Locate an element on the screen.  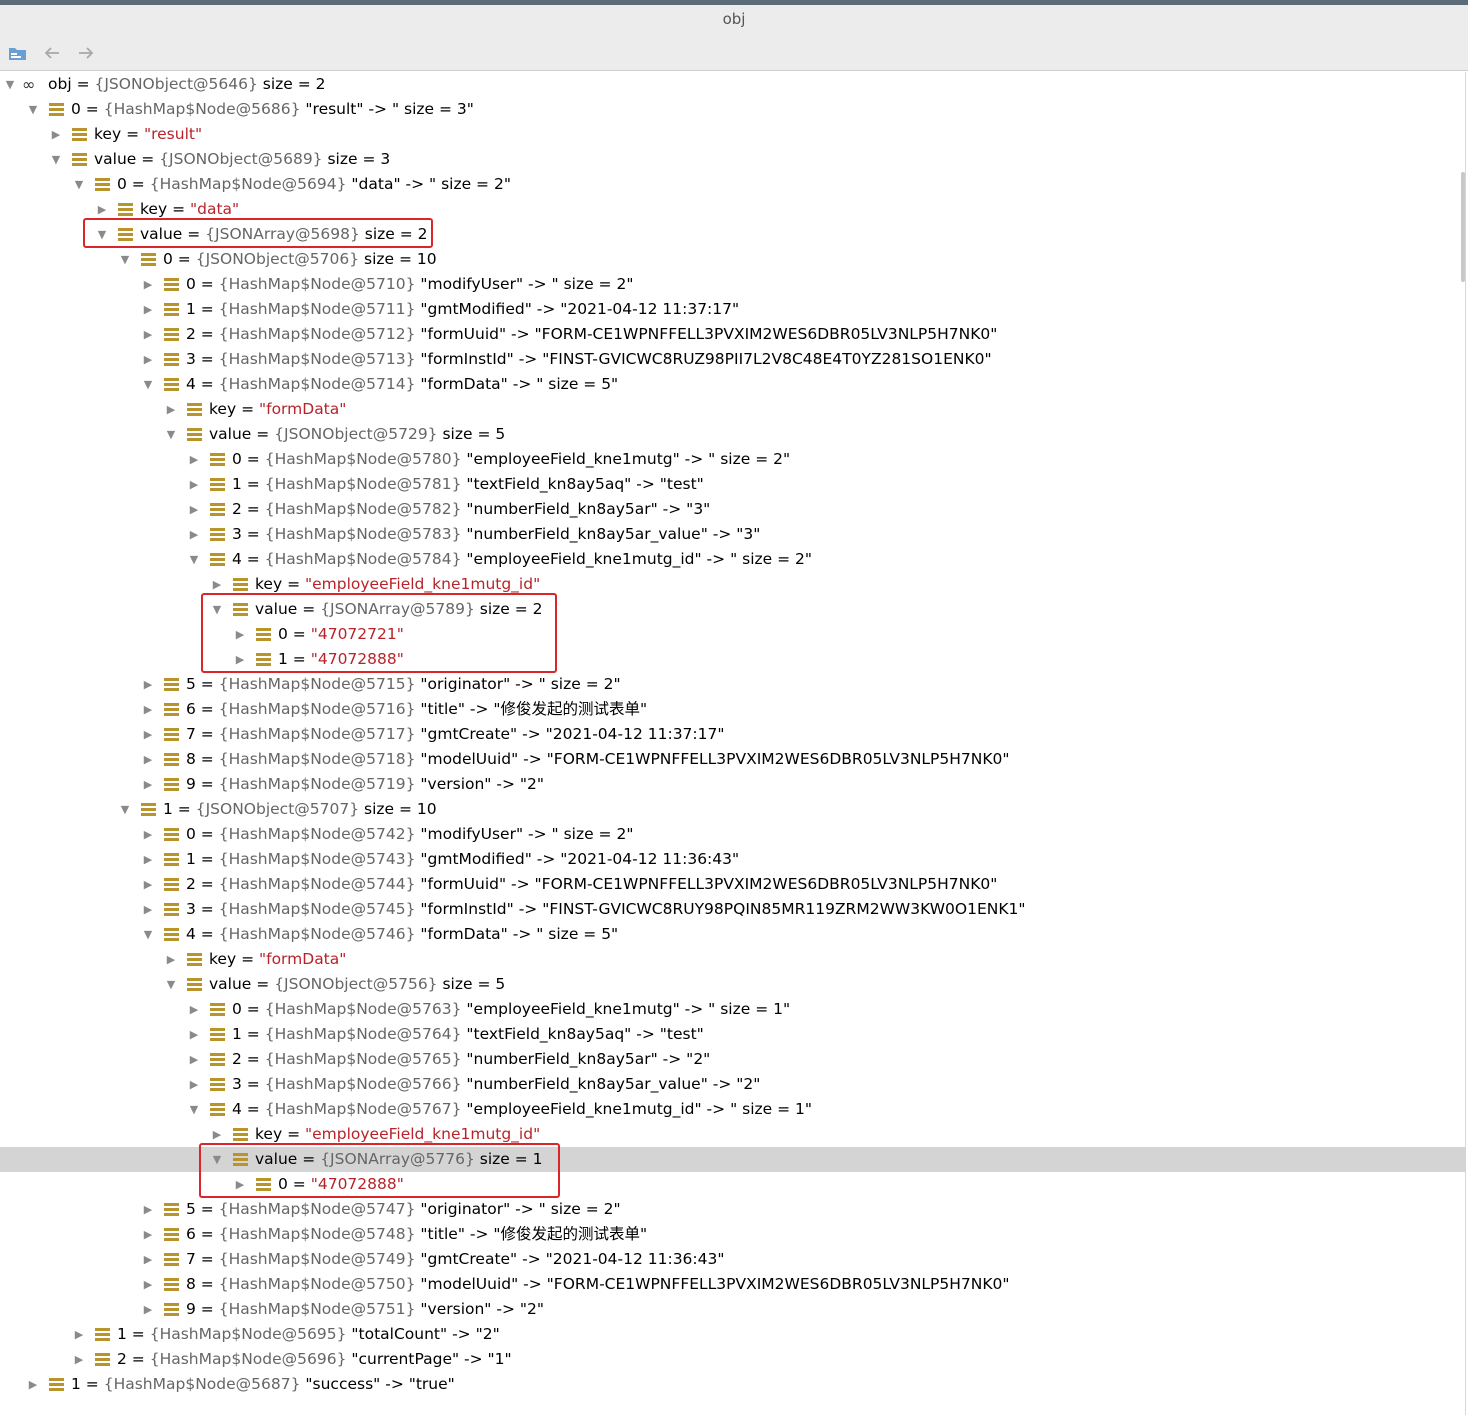
back-arrow-icon is located at coordinates (52, 53).